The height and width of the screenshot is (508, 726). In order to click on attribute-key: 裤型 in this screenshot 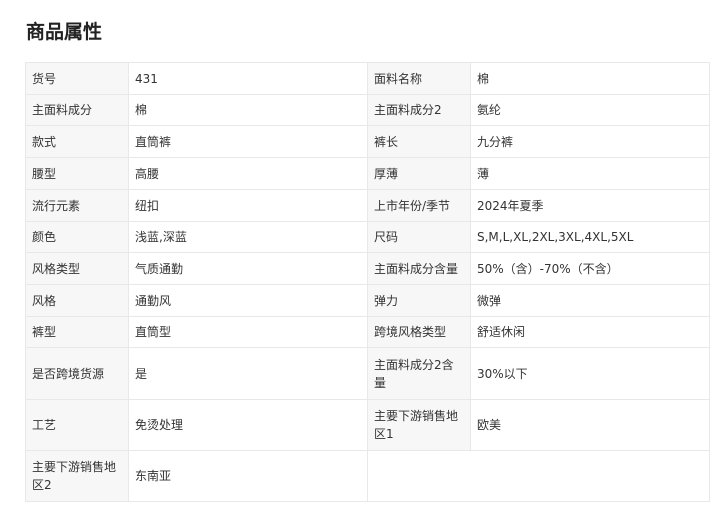, I will do `click(77, 332)`.